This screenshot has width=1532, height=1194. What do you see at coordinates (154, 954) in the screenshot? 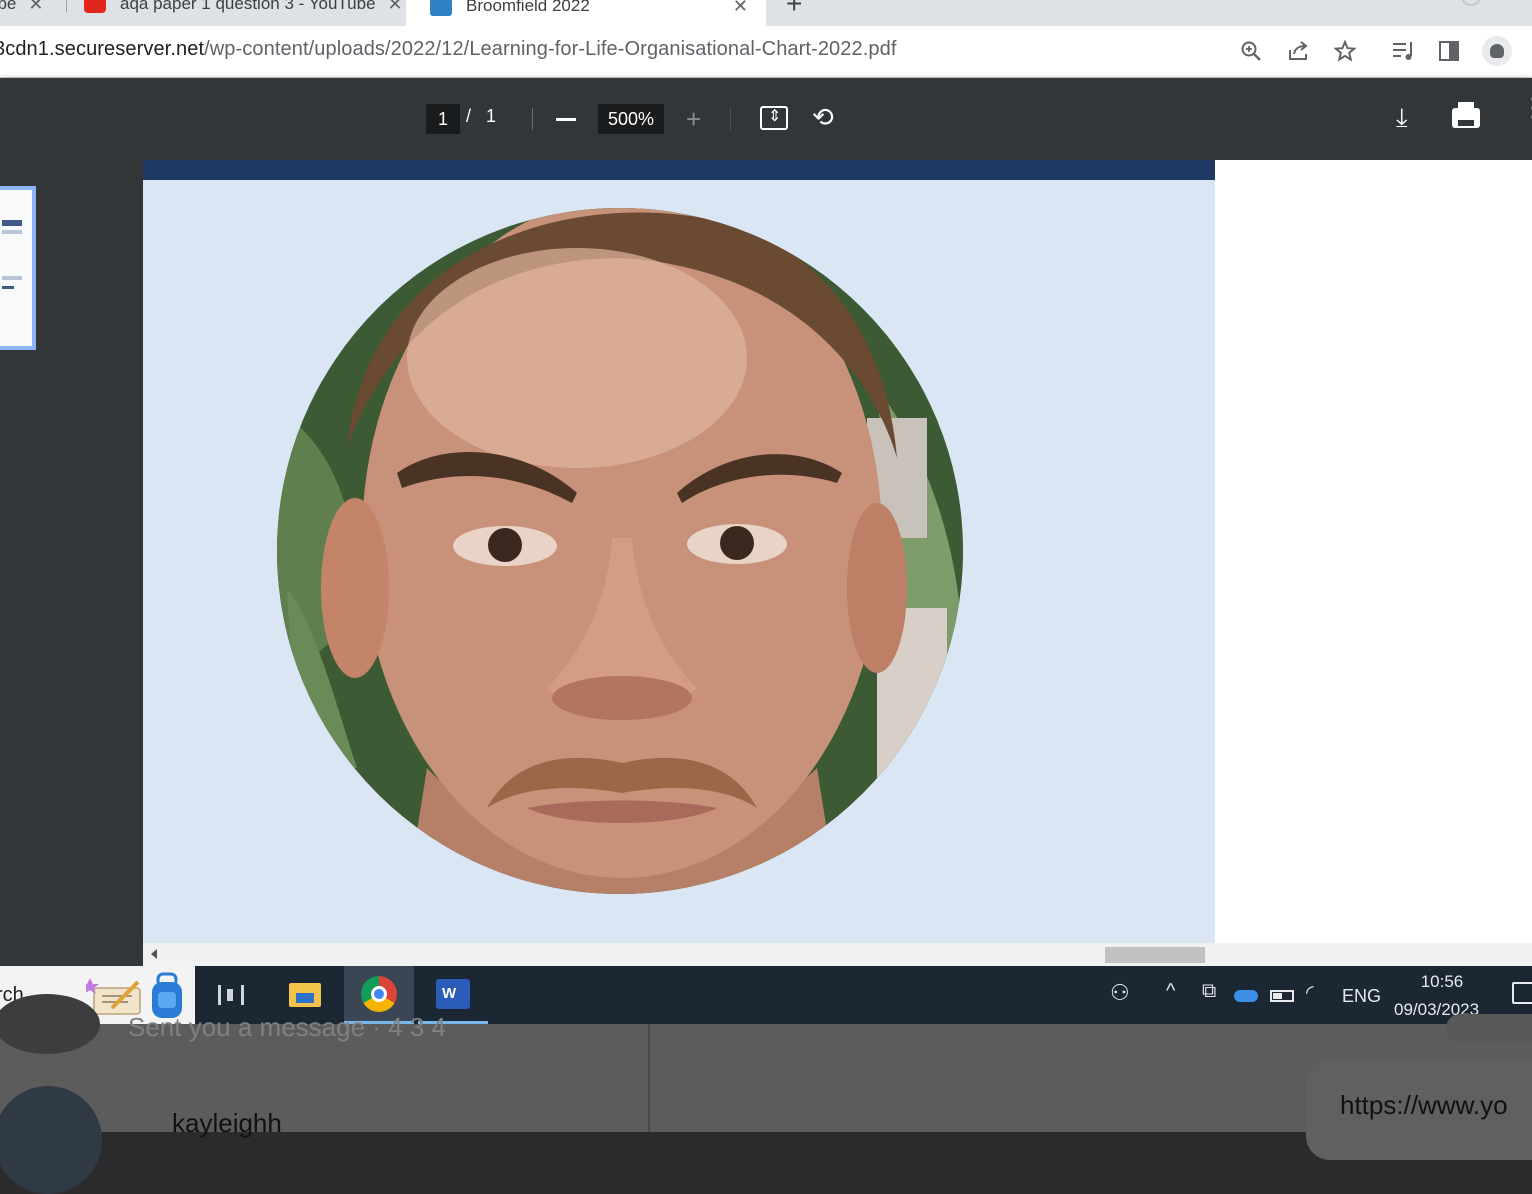
I see `scroll-left-arrow-icon` at bounding box center [154, 954].